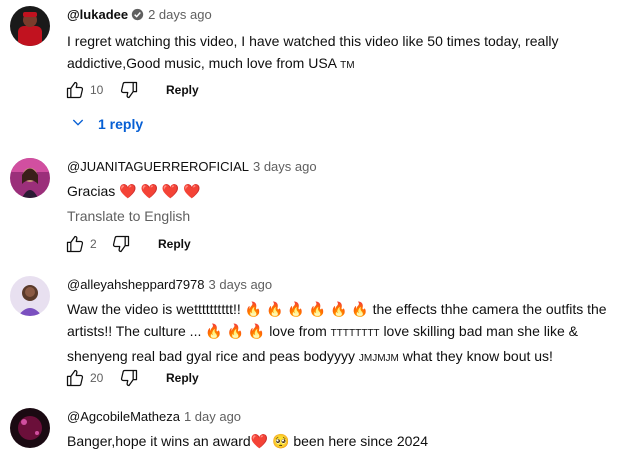 This screenshot has height=453, width=617. I want to click on verified-badge-icon, so click(137, 17).